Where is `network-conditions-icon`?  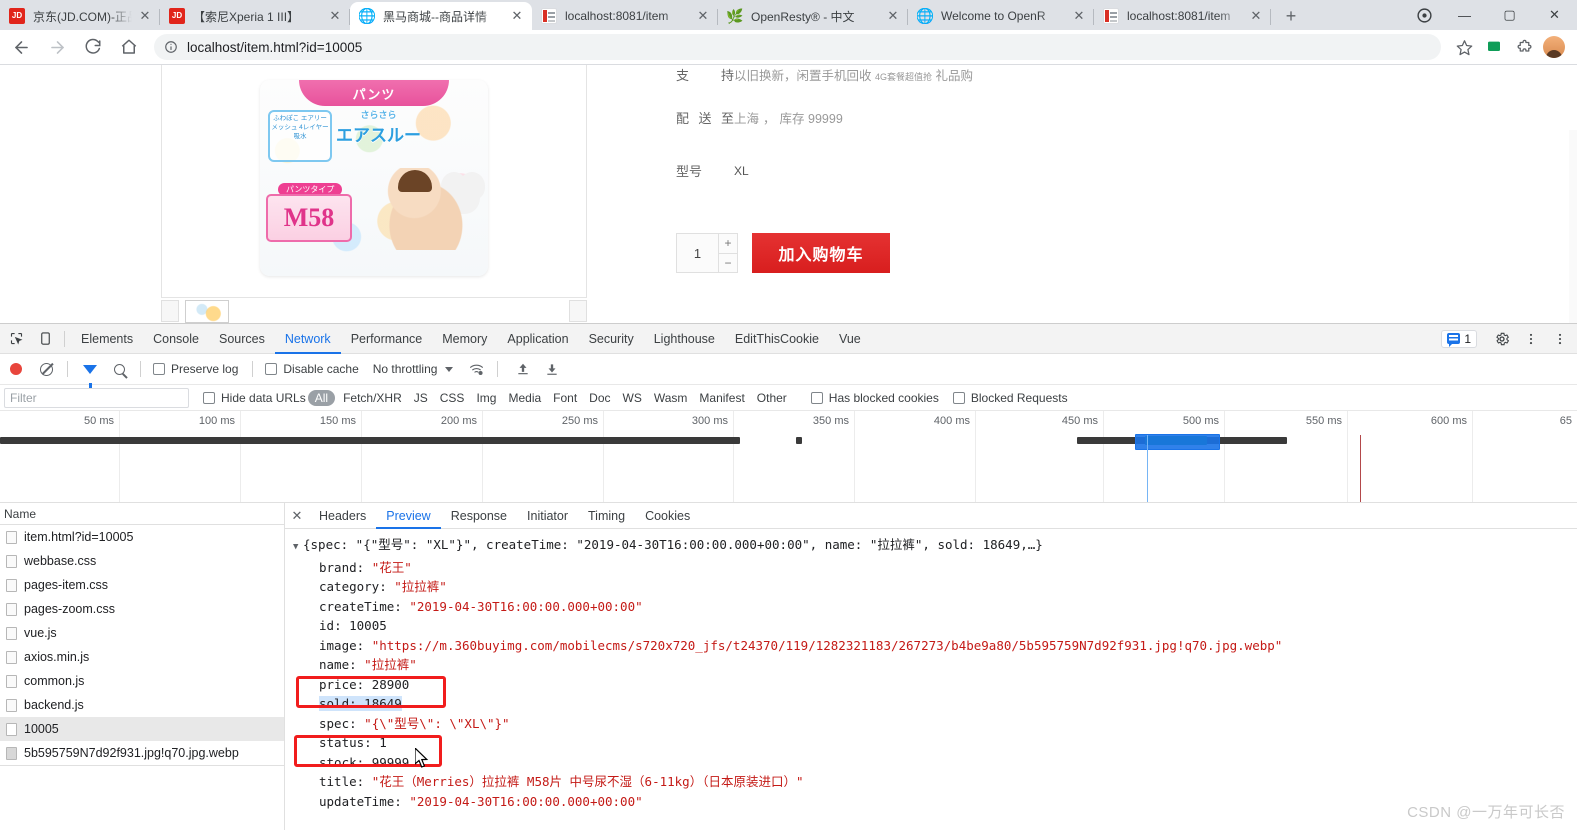
network-conditions-icon is located at coordinates (476, 369).